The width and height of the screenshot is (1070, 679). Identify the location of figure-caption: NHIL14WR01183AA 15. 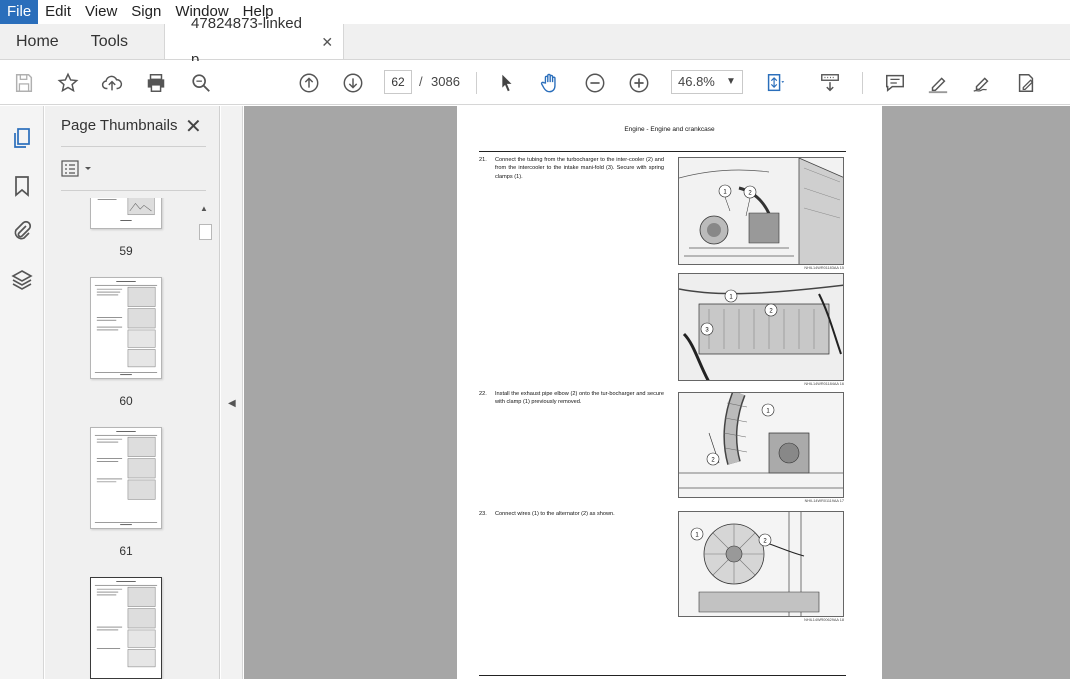
(824, 268).